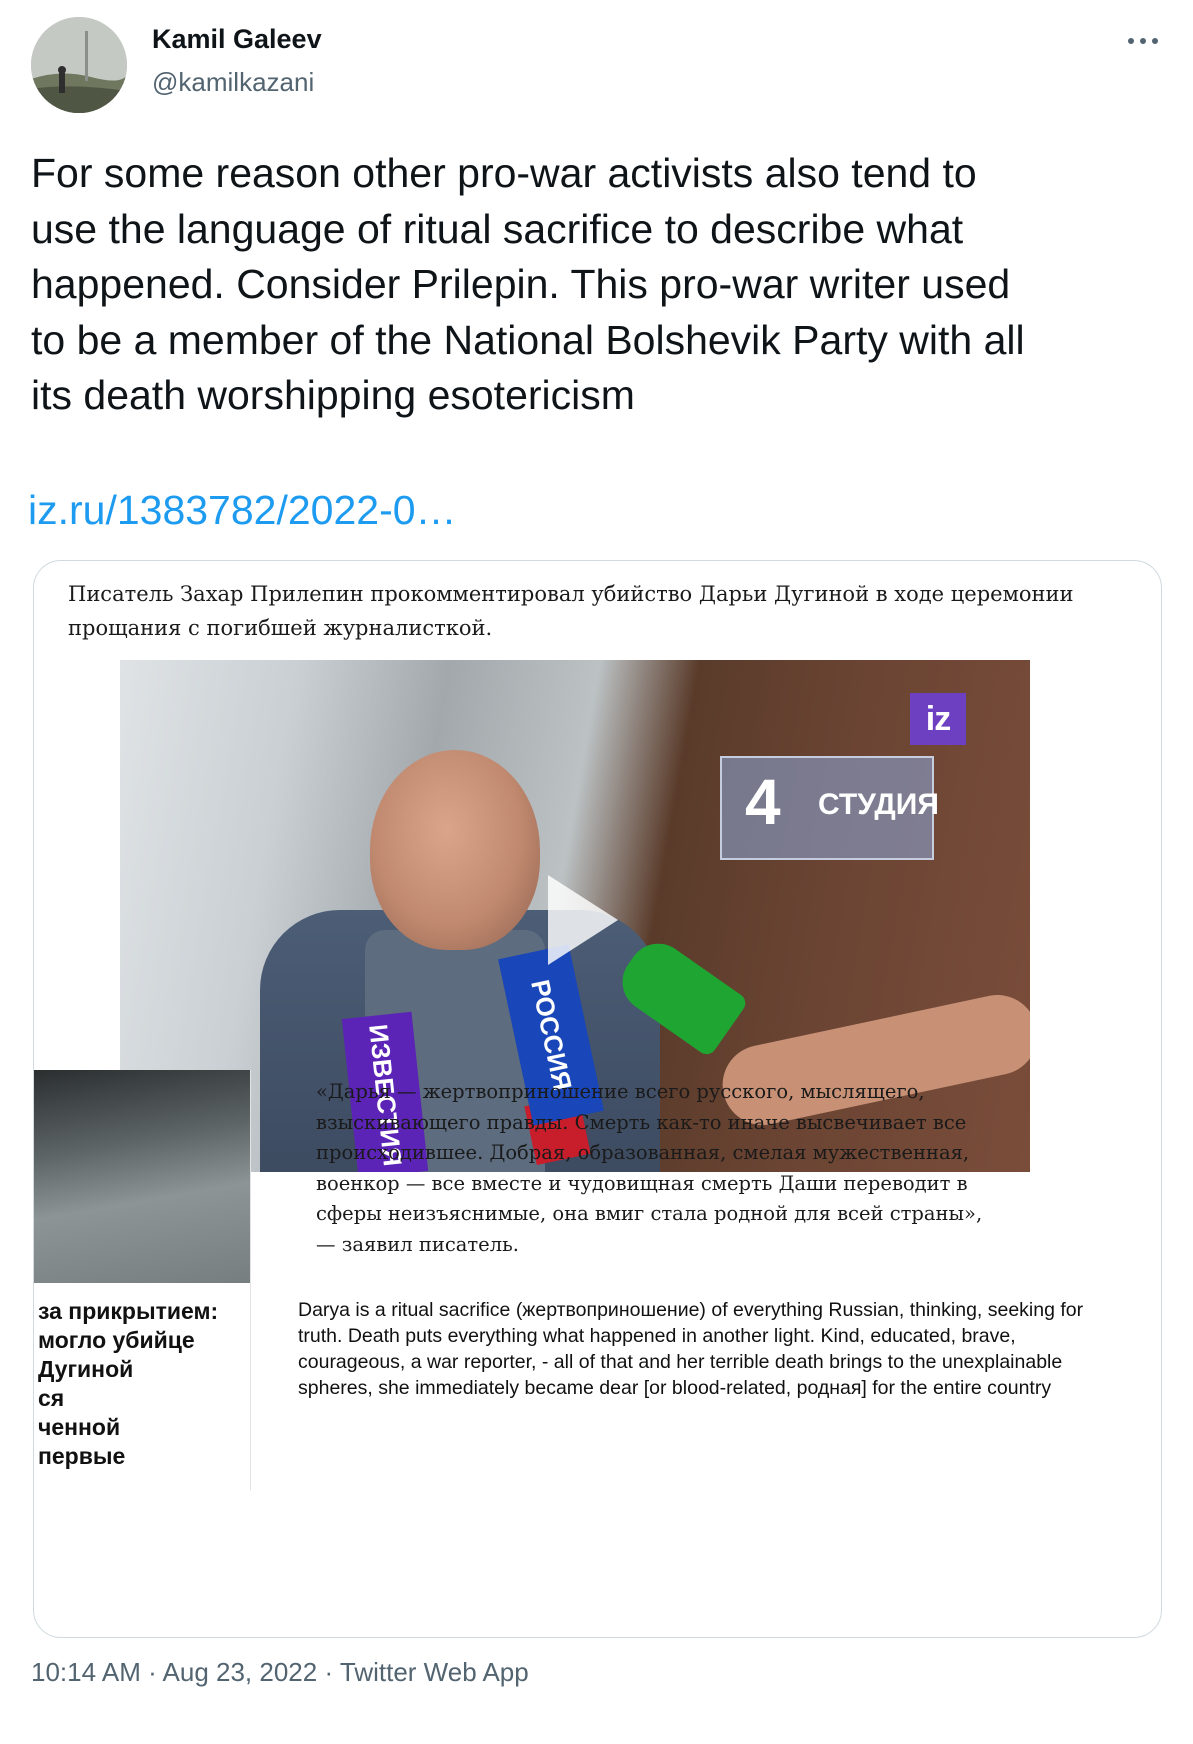 The image size is (1193, 1744). What do you see at coordinates (455, 850) in the screenshot?
I see `video-person-head` at bounding box center [455, 850].